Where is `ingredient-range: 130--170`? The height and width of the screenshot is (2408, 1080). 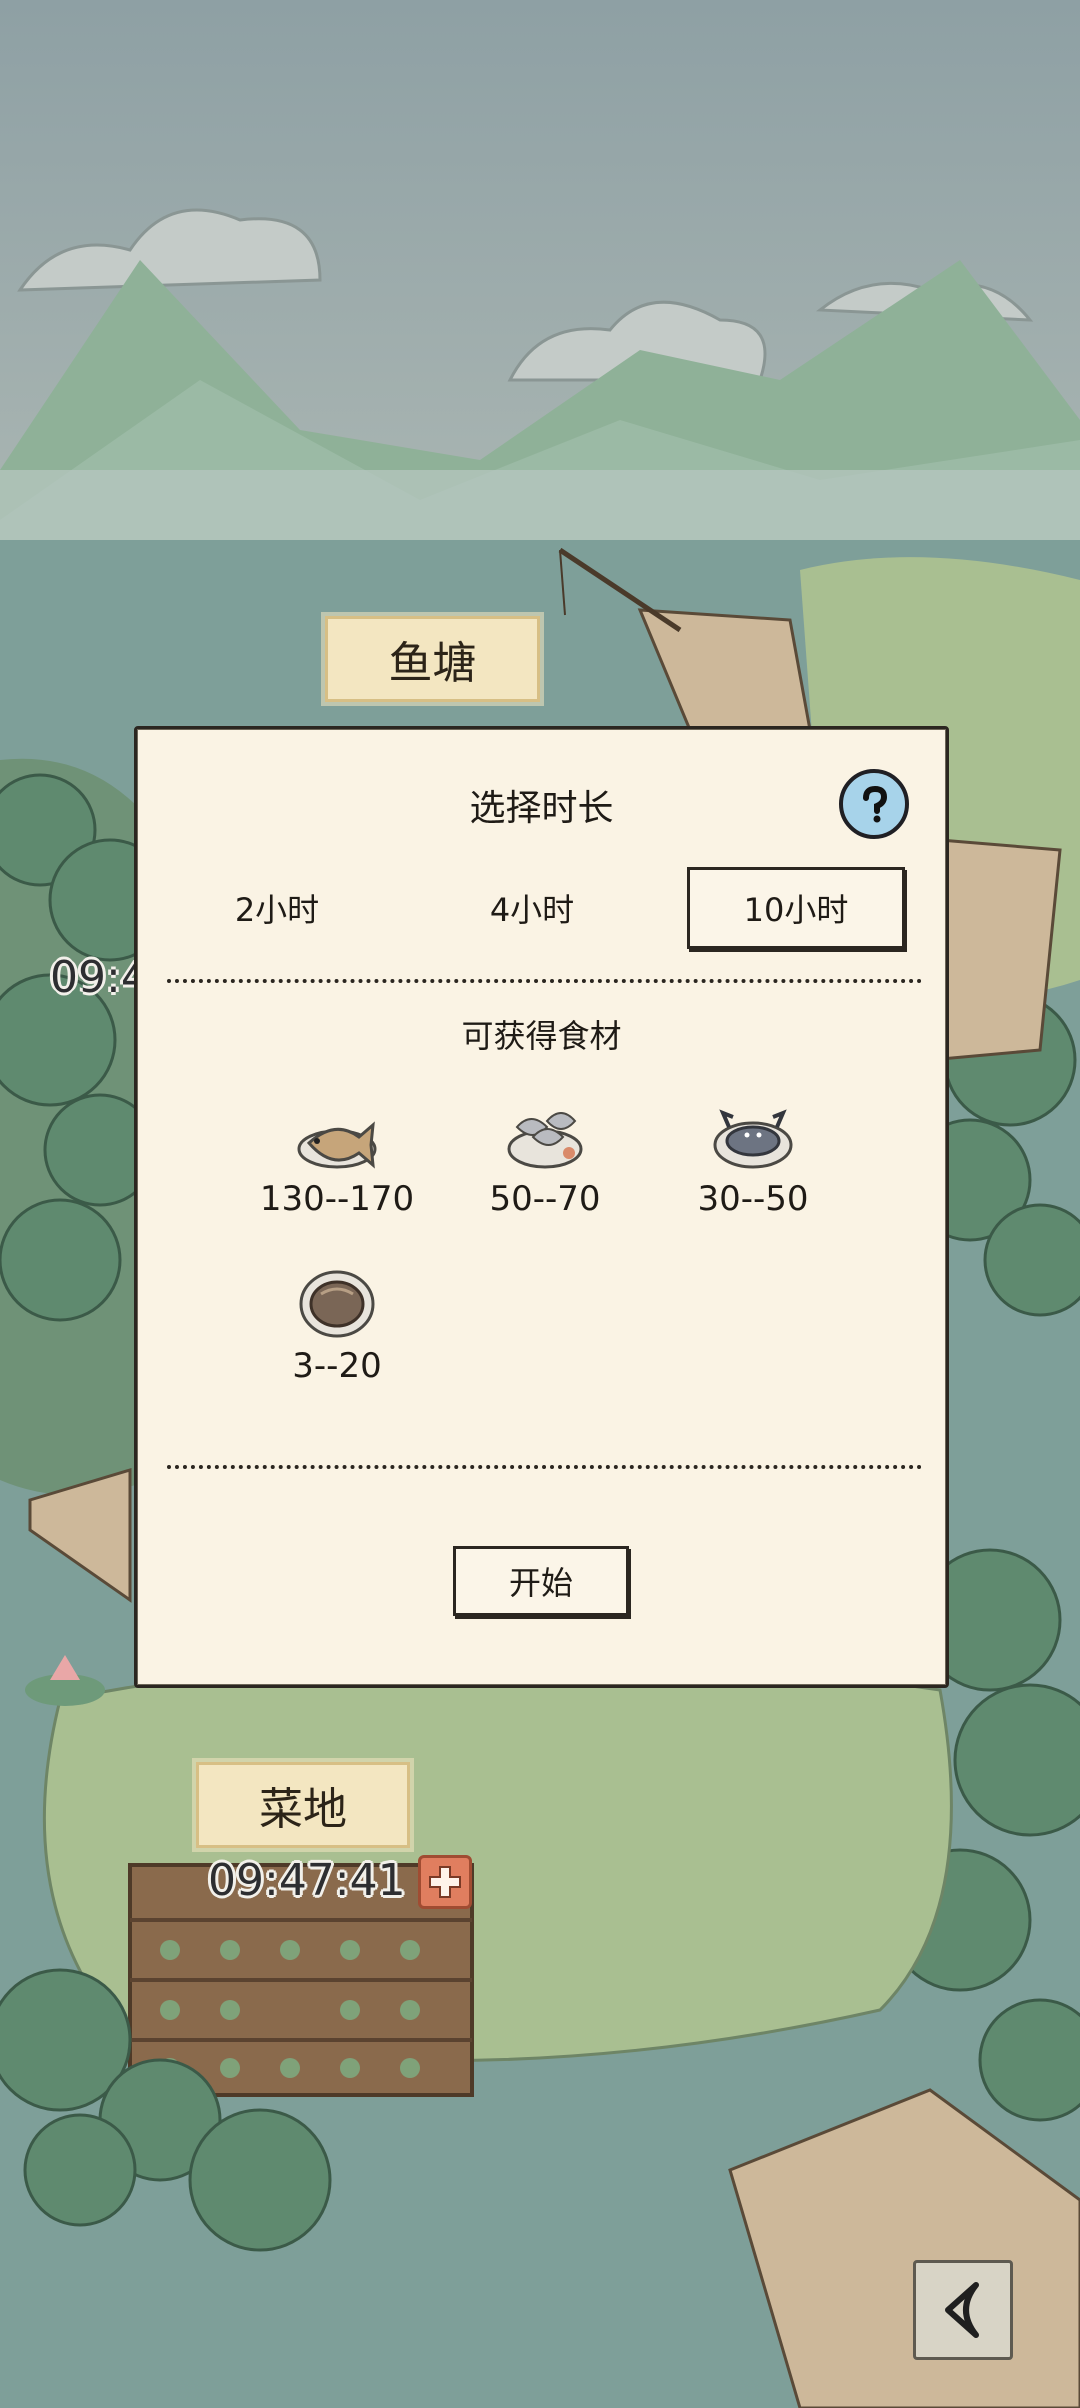
ingredient-range: 130--170 is located at coordinates (337, 1199).